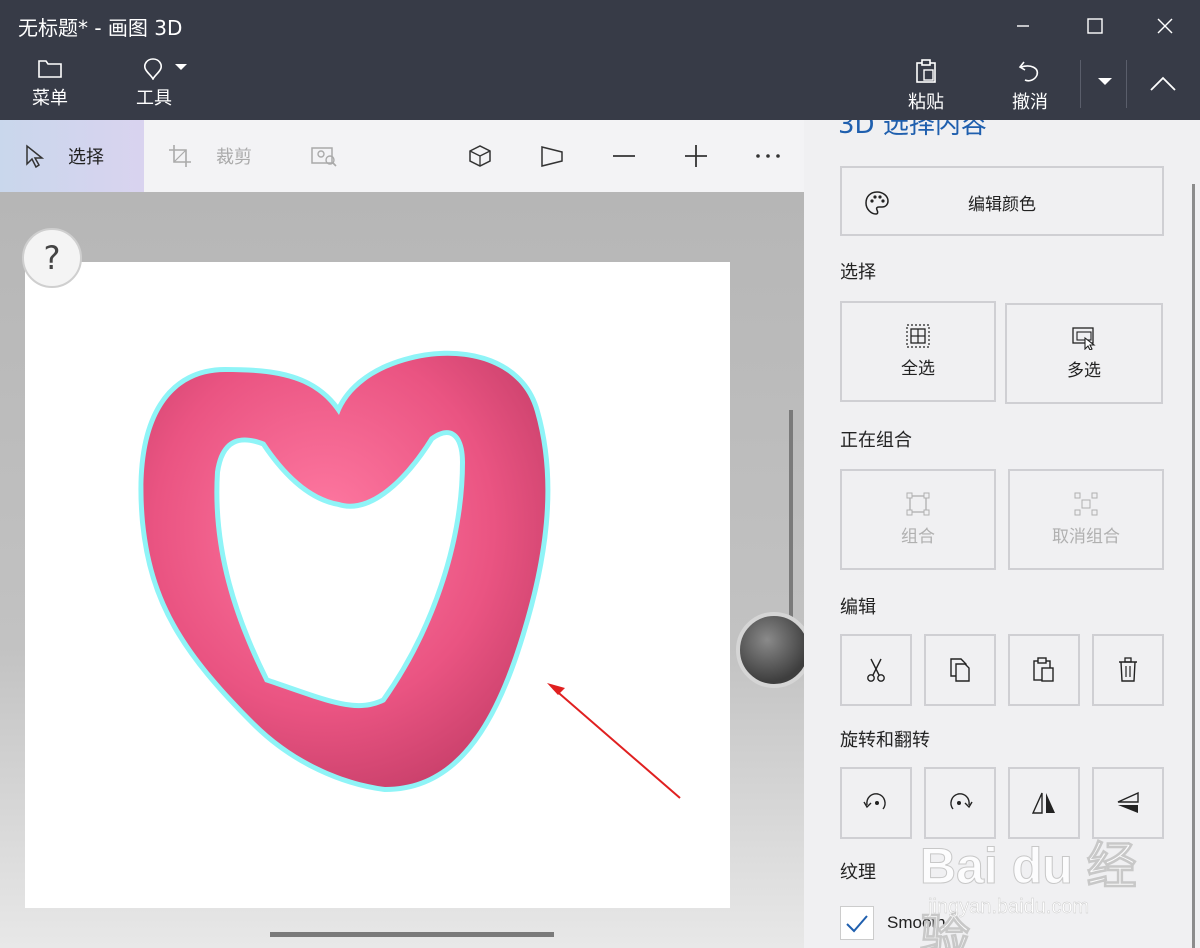 Image resolution: width=1200 pixels, height=948 pixels. I want to click on edit-colors-label: 编辑颜色, so click(1002, 205).